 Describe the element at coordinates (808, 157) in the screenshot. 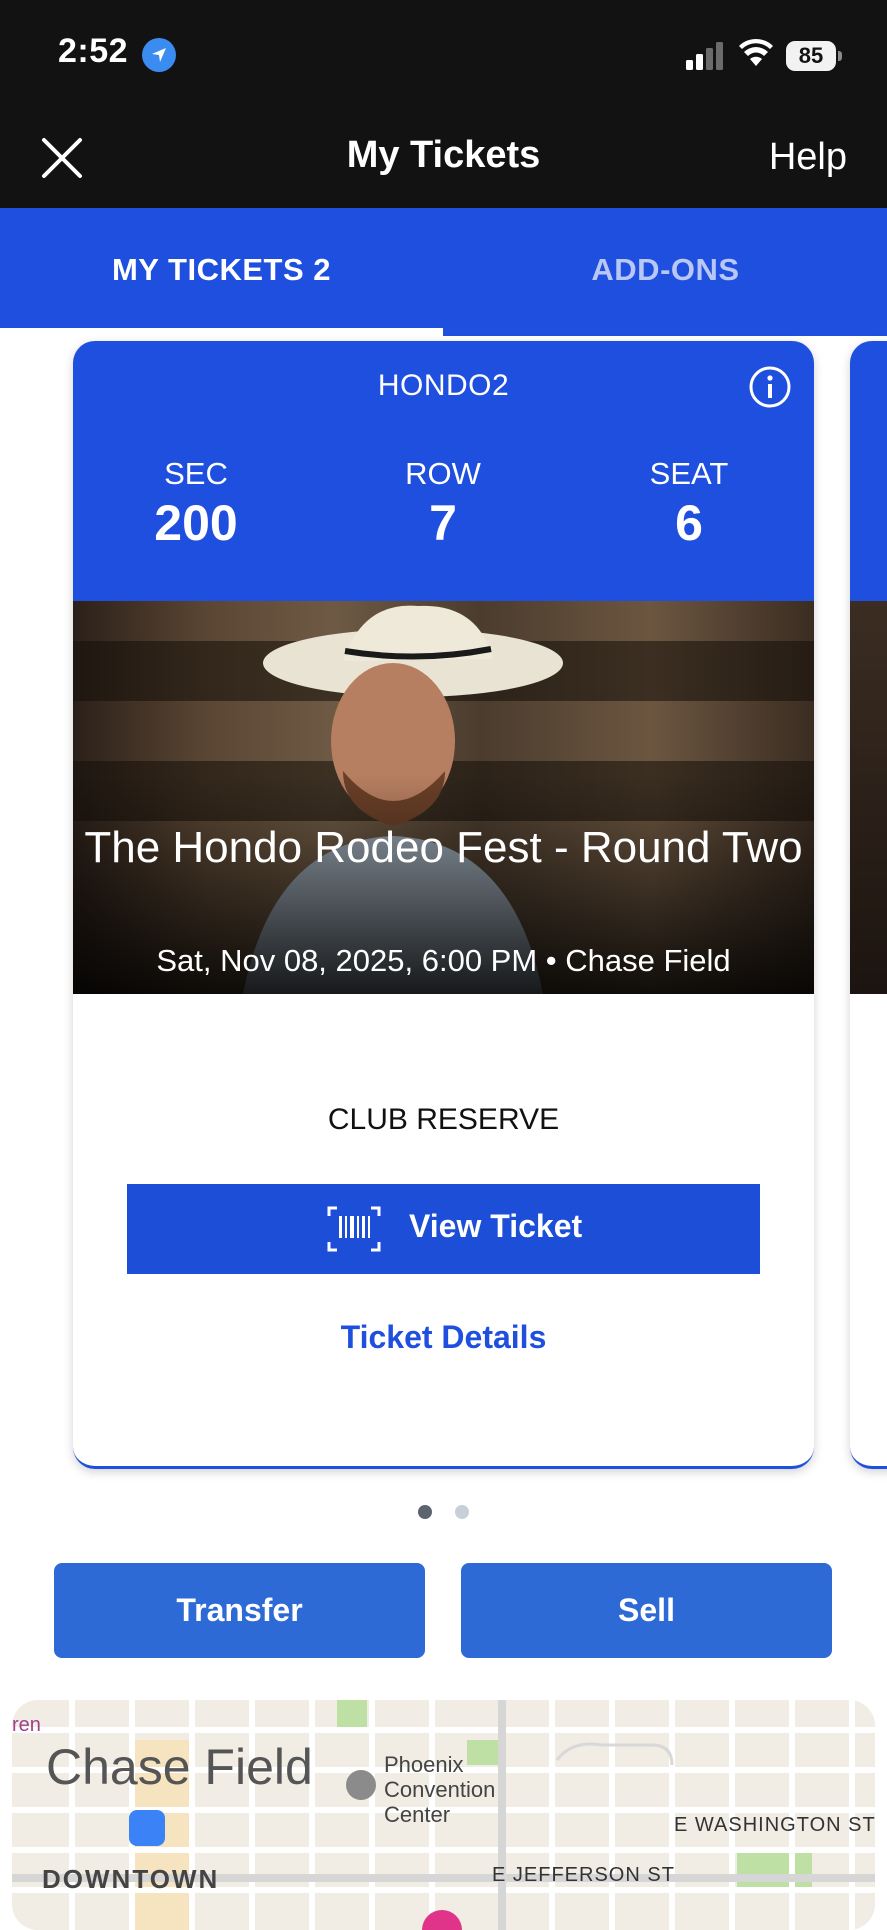

I see `help-link: Help` at that location.